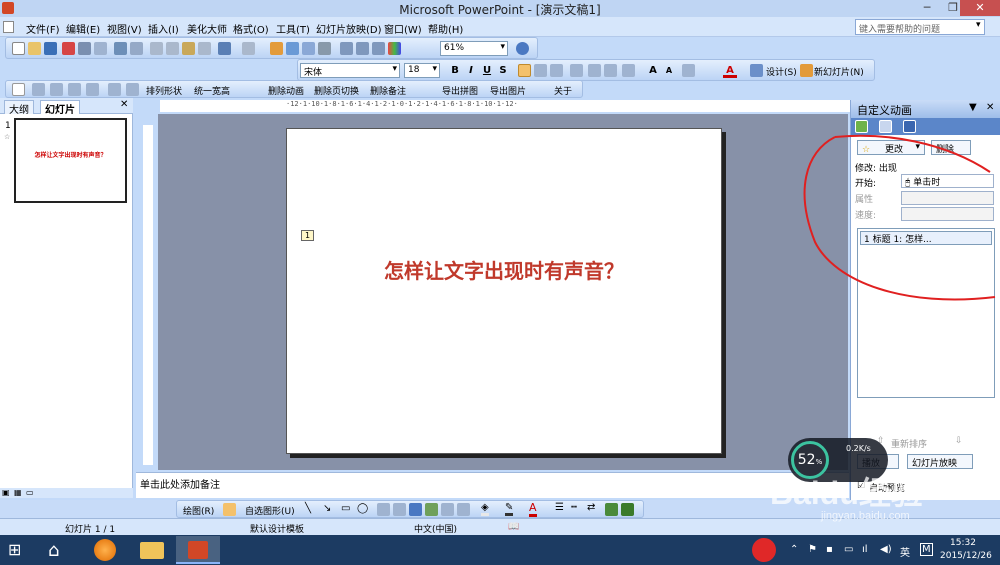 This screenshot has height=565, width=1000. I want to click on ime-mode-indicator: M, so click(926, 549).